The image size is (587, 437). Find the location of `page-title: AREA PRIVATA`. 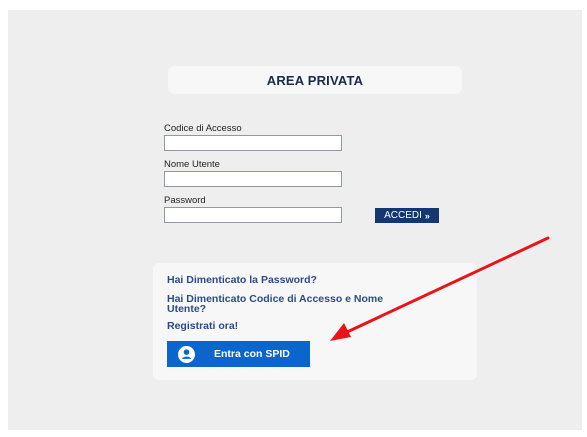

page-title: AREA PRIVATA is located at coordinates (315, 80).